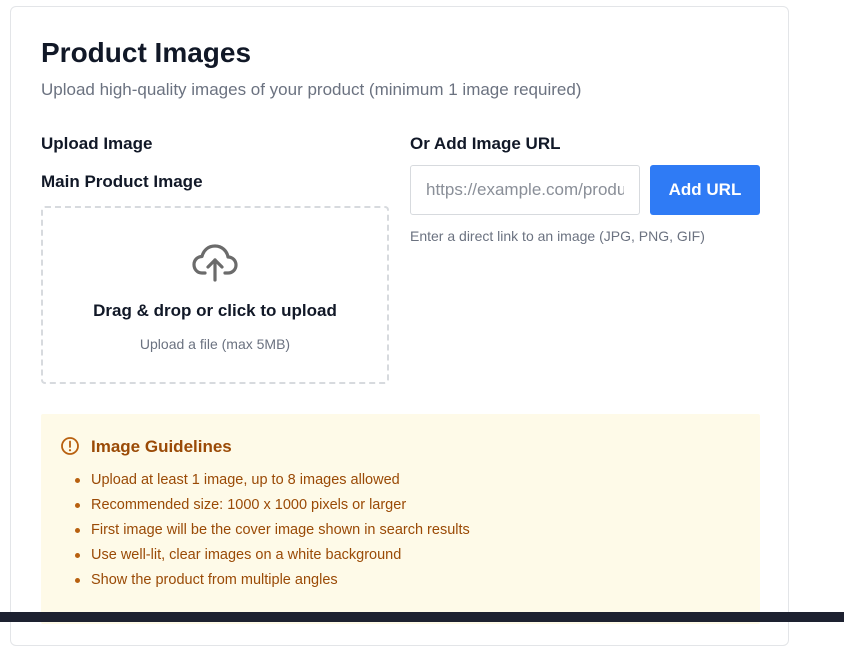 Image resolution: width=844 pixels, height=646 pixels. I want to click on image-url-input, so click(525, 190).